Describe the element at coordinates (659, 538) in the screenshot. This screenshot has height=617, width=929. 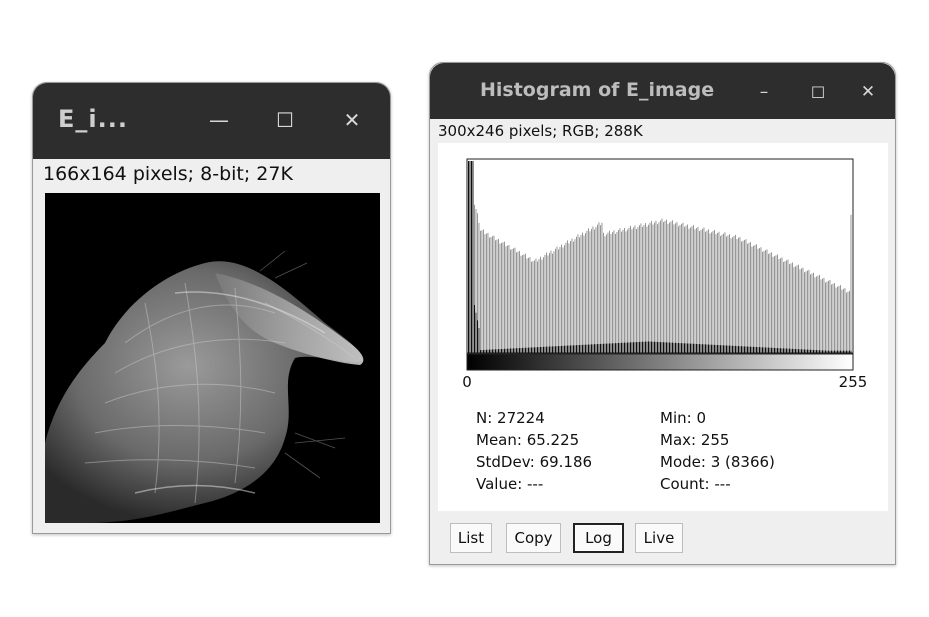
I see `live-button: Live` at that location.